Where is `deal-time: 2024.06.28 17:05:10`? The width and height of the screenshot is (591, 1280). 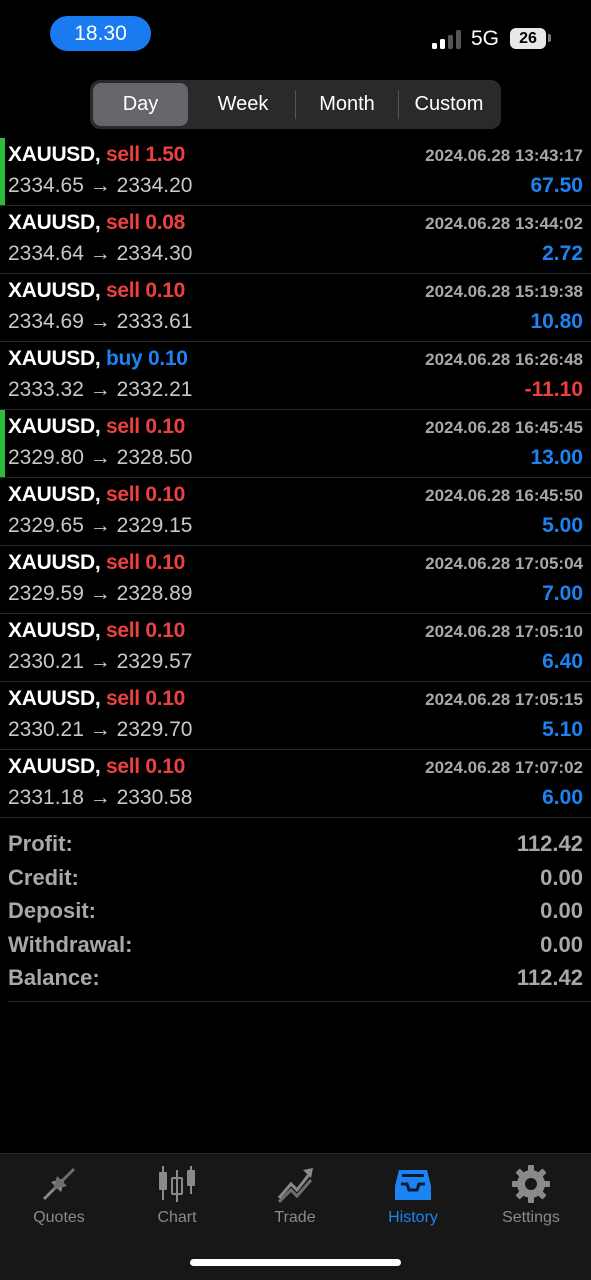
deal-time: 2024.06.28 17:05:10 is located at coordinates (504, 631).